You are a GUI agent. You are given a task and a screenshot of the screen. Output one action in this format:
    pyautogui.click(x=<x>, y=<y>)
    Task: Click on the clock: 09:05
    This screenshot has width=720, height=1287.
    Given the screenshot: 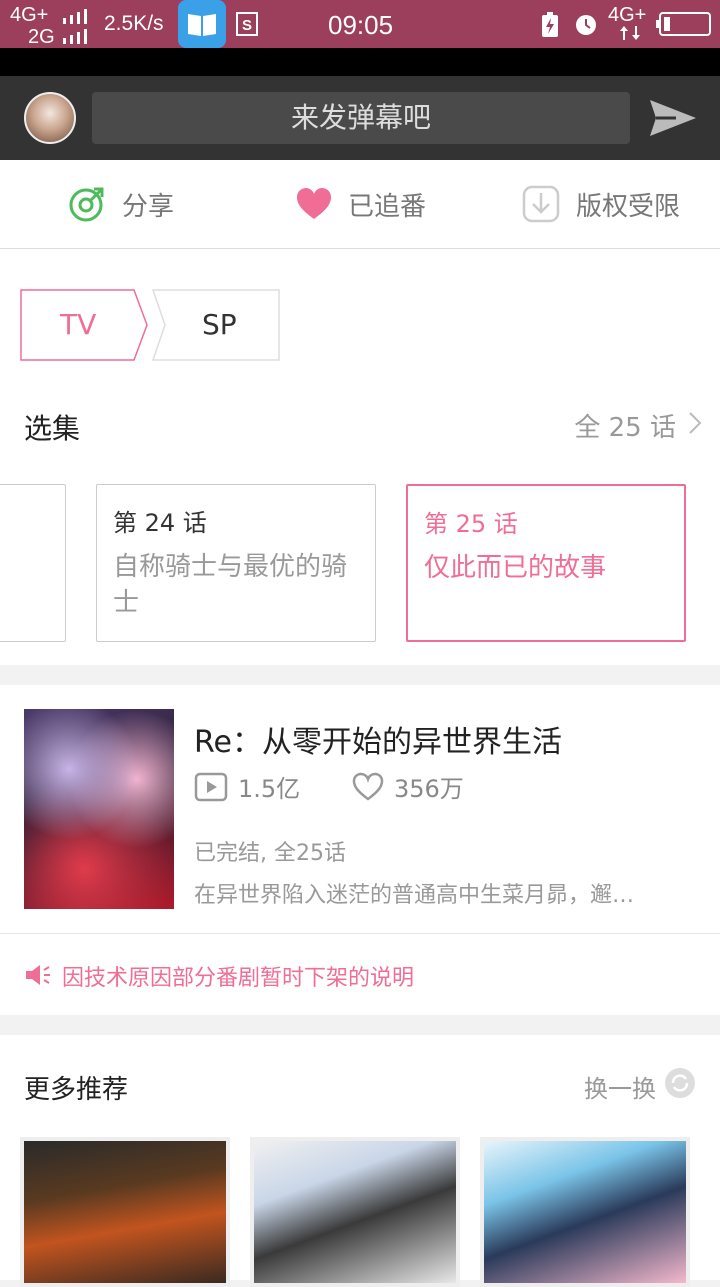 What is the action you would take?
    pyautogui.click(x=361, y=25)
    